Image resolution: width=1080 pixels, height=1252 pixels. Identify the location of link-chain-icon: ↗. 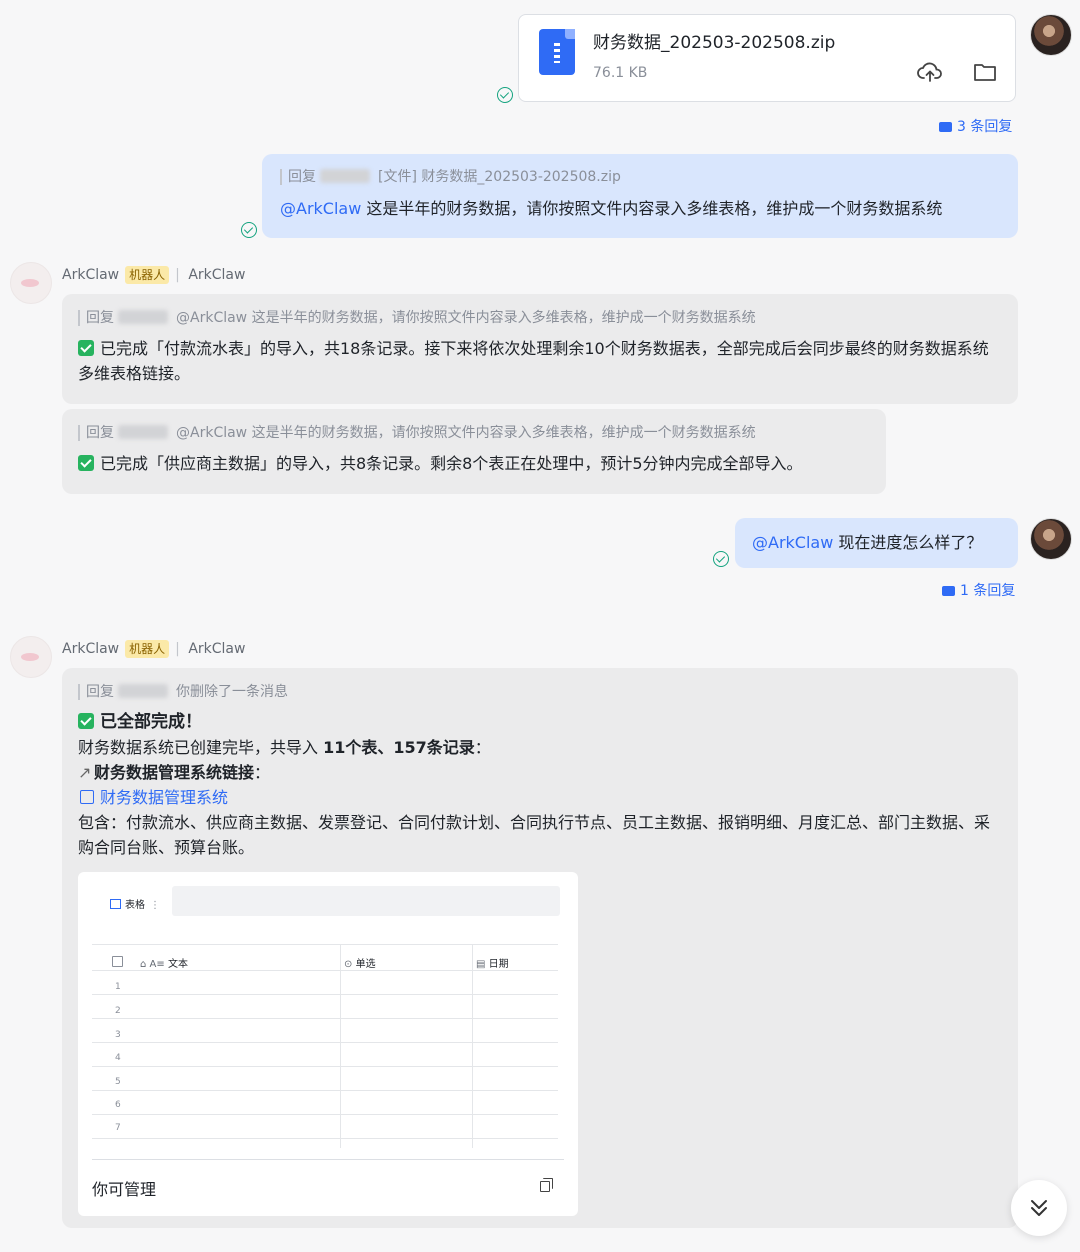
(85, 772).